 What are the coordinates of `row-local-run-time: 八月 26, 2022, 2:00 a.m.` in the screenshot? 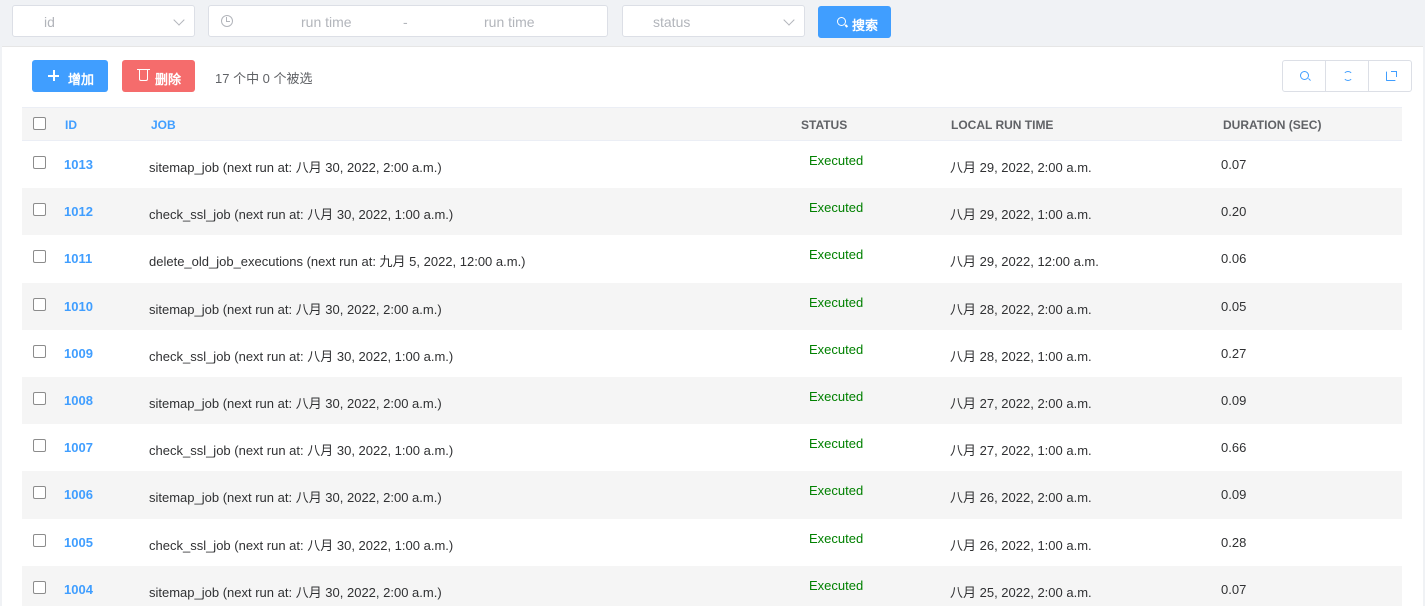 It's located at (1021, 498).